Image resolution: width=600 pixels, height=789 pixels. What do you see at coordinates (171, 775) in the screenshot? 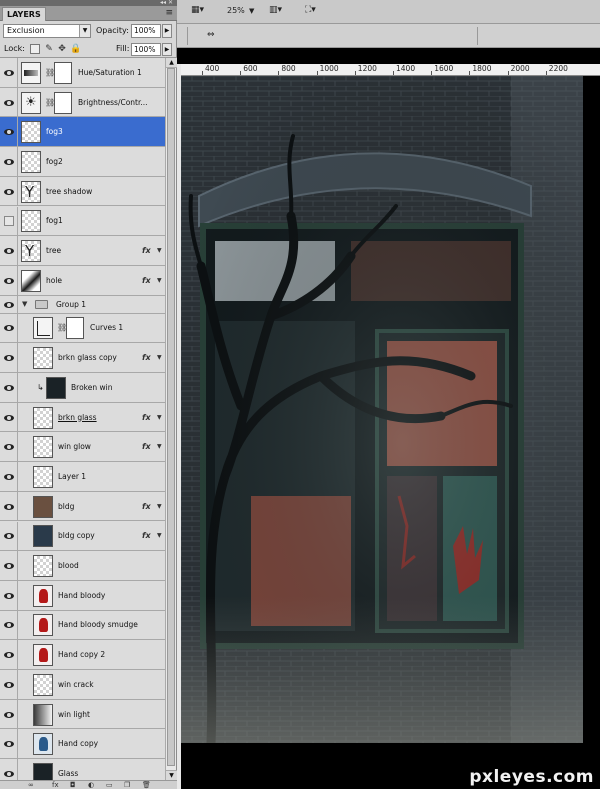
I see `scroll-down-icon: ▼` at bounding box center [171, 775].